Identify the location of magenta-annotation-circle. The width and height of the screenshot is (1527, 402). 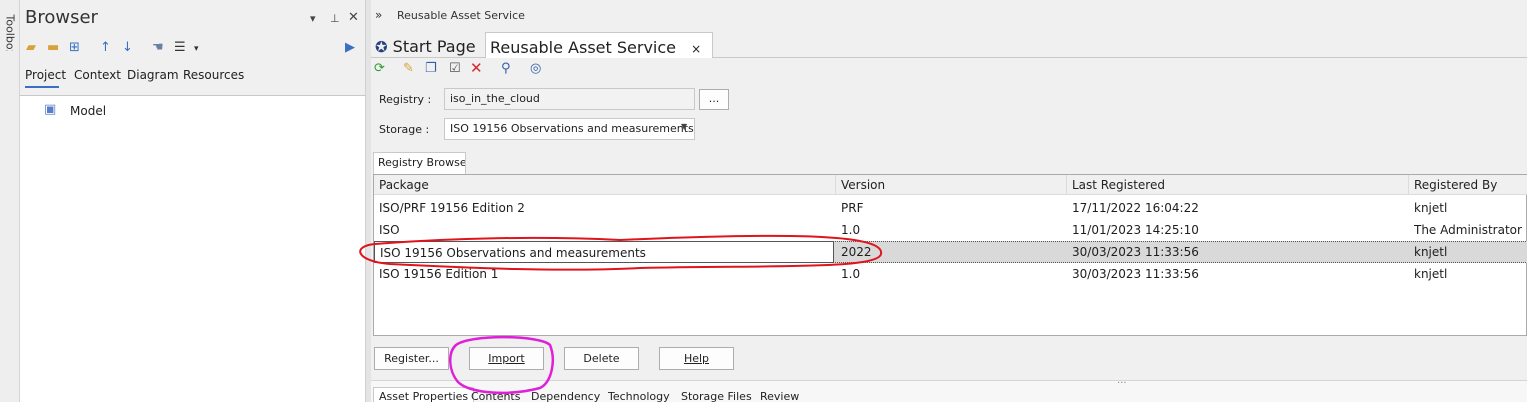
(501, 365).